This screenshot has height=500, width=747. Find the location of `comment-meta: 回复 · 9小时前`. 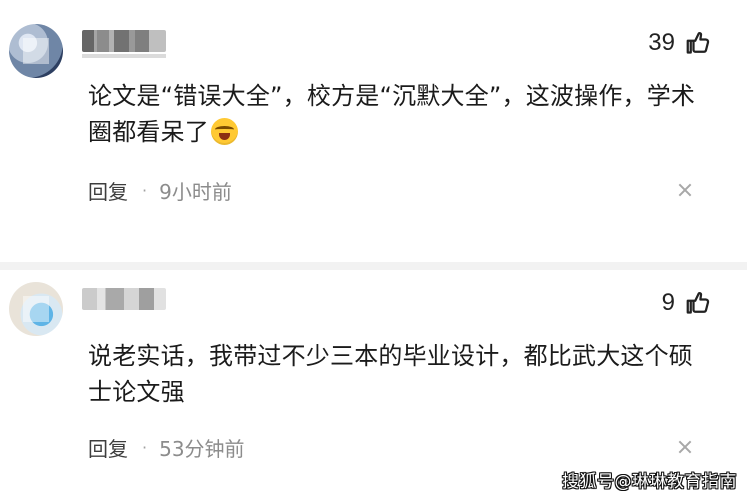

comment-meta: 回复 · 9小时前 is located at coordinates (218, 190).